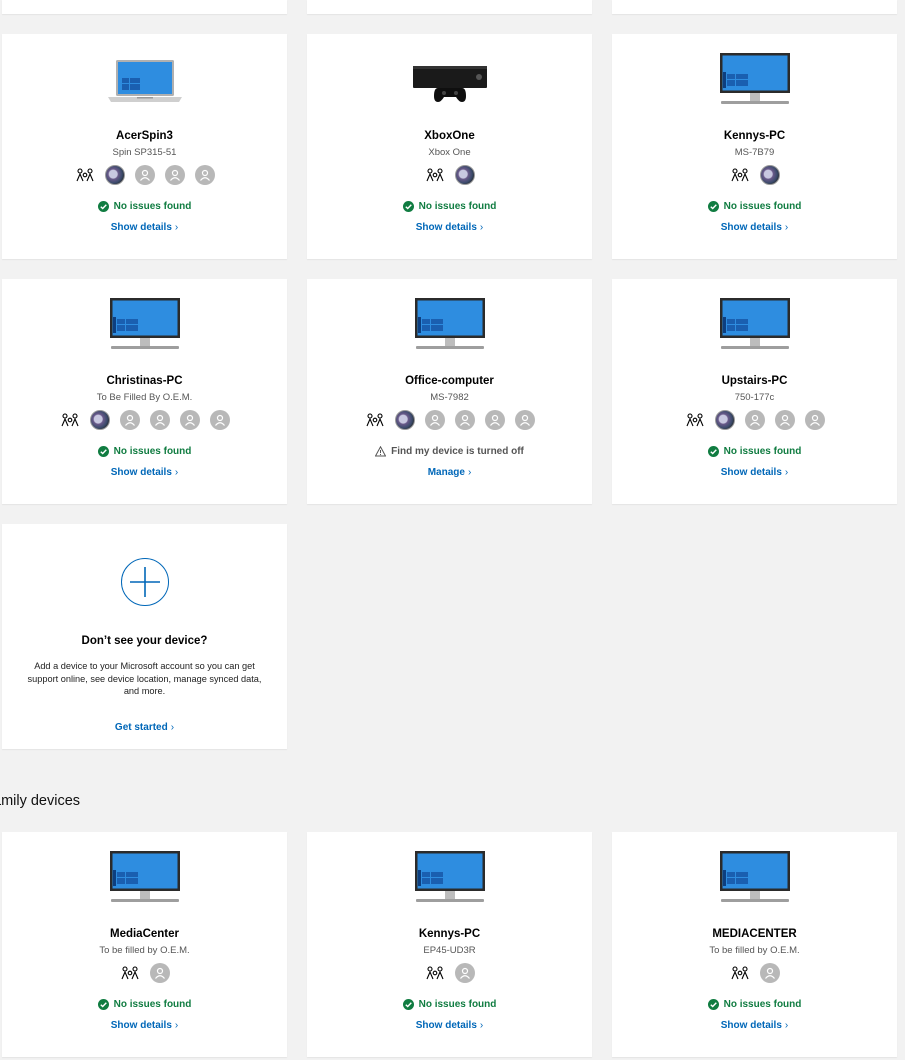  Describe the element at coordinates (449, 136) in the screenshot. I see `device-name: XboxOne` at that location.